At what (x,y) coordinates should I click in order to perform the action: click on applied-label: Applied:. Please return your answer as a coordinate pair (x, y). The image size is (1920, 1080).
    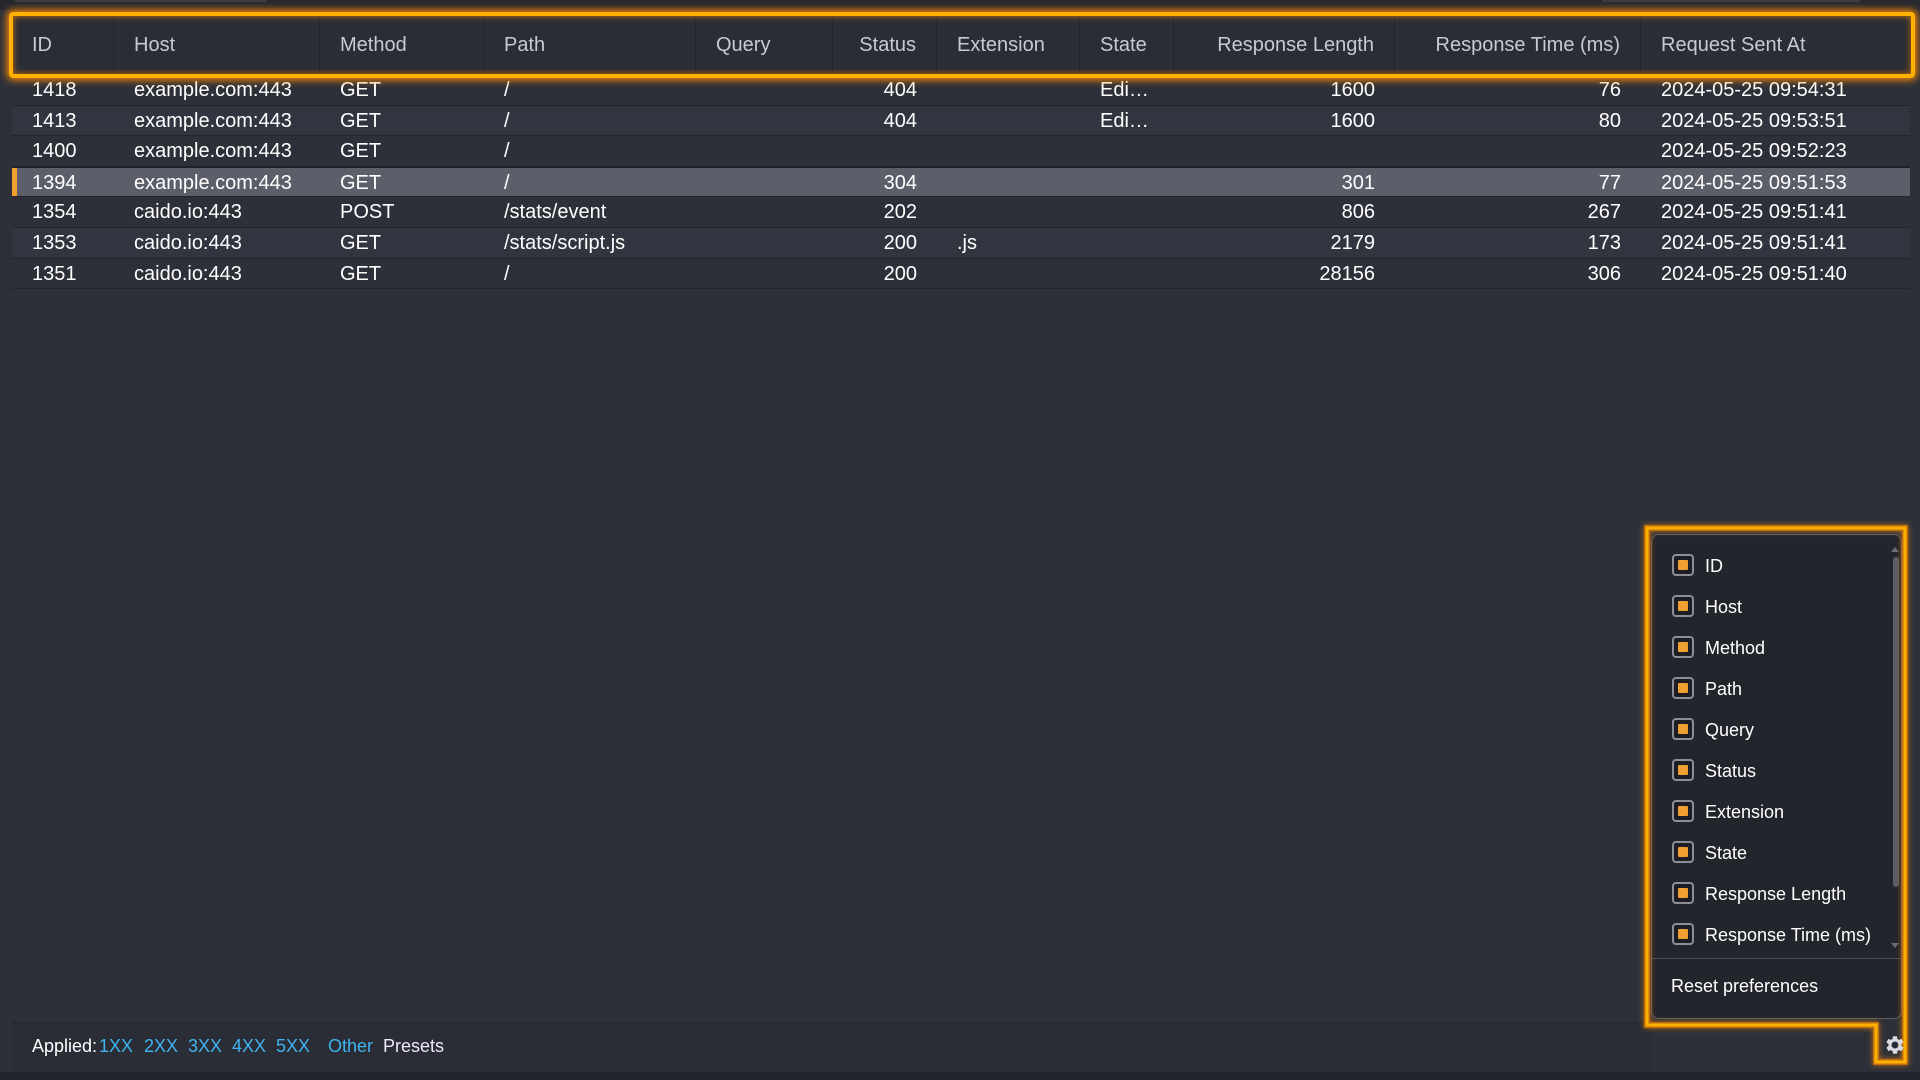
    Looking at the image, I should click on (65, 1046).